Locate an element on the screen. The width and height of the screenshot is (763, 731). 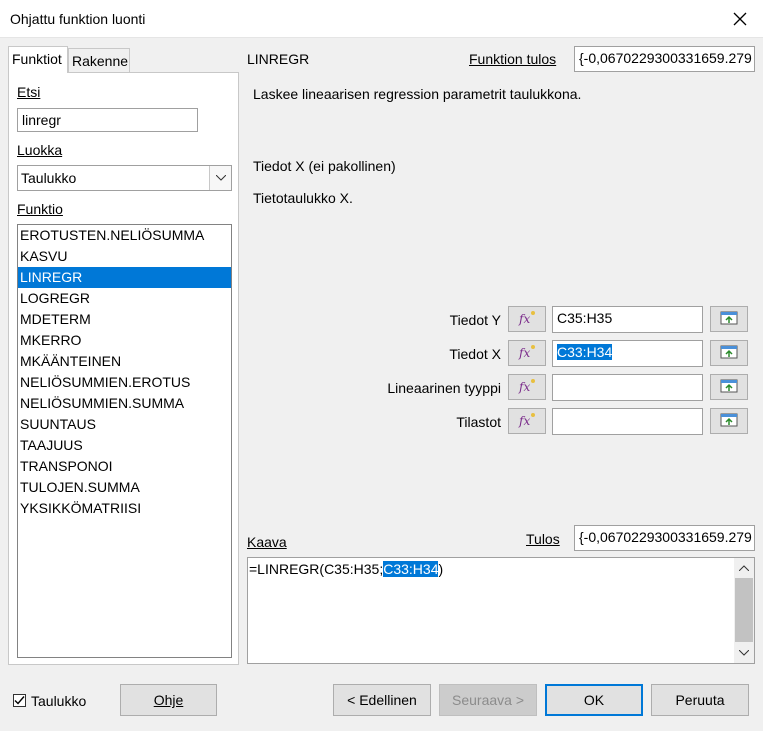
close-icon is located at coordinates (740, 19).